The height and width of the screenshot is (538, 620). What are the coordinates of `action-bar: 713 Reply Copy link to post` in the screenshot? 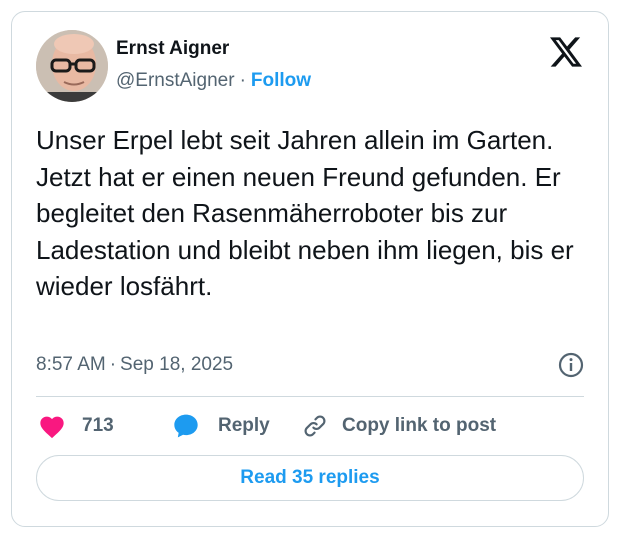 It's located at (316, 426).